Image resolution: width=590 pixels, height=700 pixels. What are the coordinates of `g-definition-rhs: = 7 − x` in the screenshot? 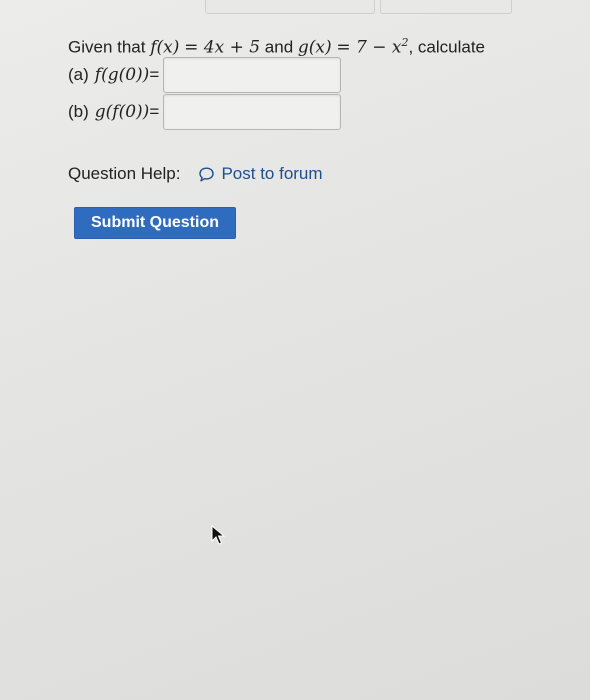 It's located at (369, 47).